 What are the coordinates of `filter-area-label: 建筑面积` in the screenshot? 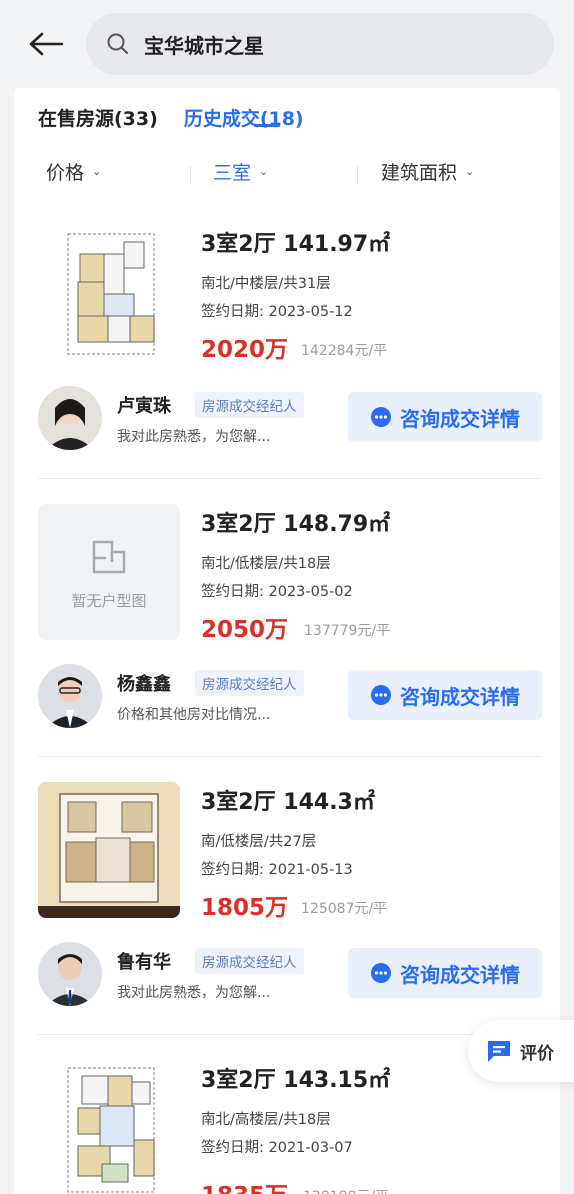 It's located at (419, 173).